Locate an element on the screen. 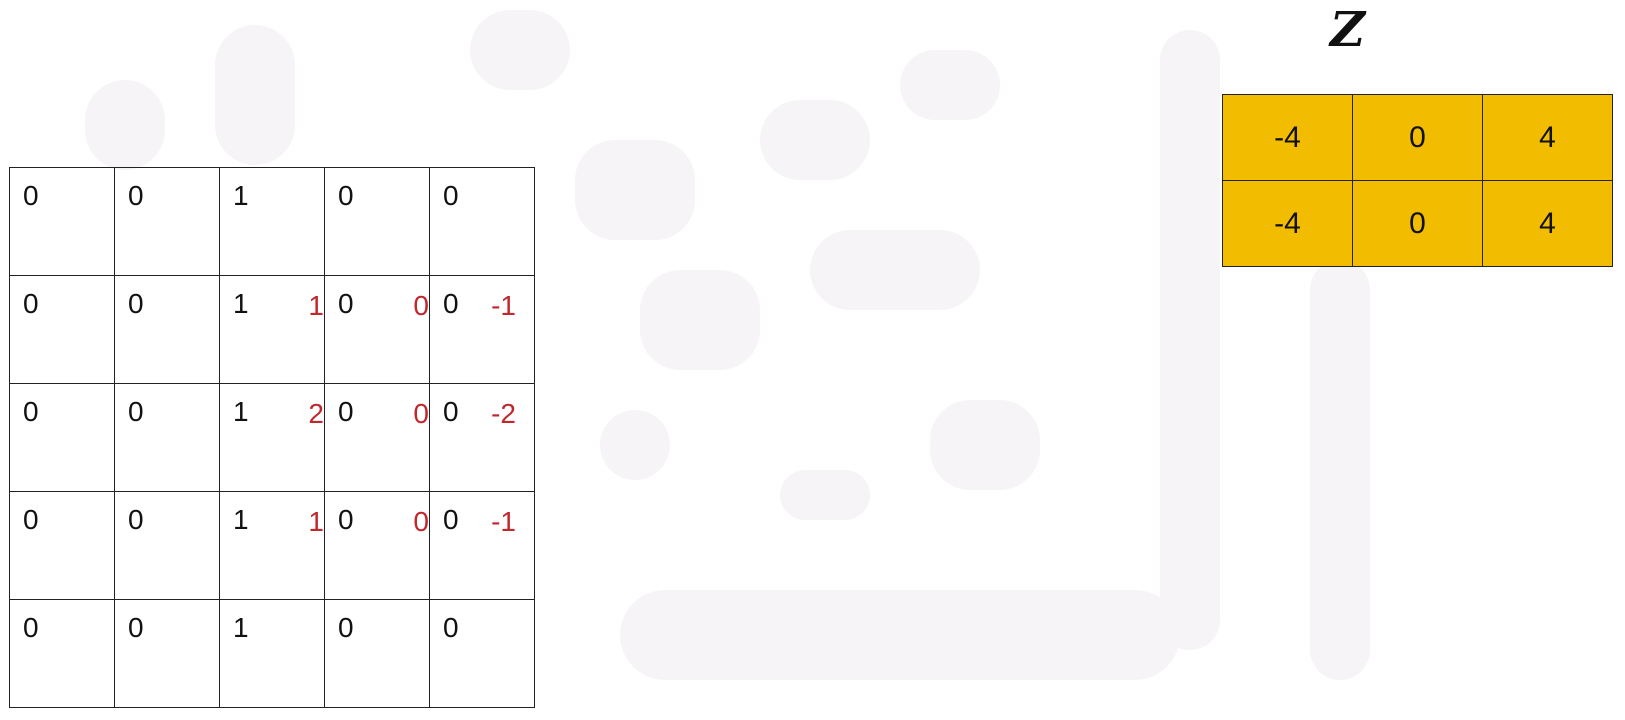 The height and width of the screenshot is (720, 1625). output-title: Z is located at coordinates (1348, 30).